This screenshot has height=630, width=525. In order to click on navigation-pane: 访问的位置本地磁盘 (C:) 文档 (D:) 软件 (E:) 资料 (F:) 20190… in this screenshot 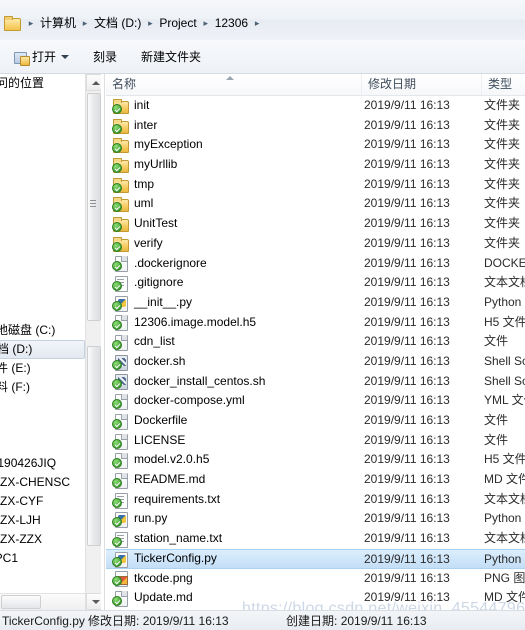, I will do `click(42, 342)`.